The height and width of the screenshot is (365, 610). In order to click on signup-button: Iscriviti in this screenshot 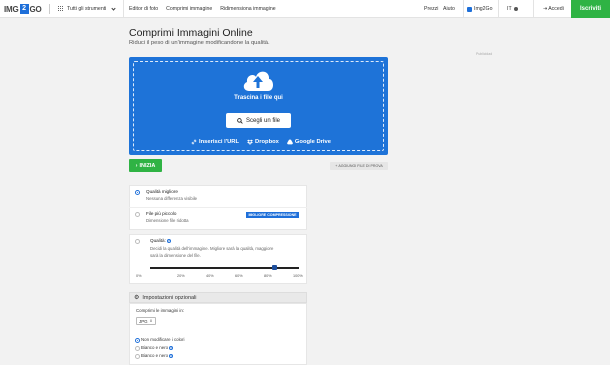, I will do `click(590, 9)`.